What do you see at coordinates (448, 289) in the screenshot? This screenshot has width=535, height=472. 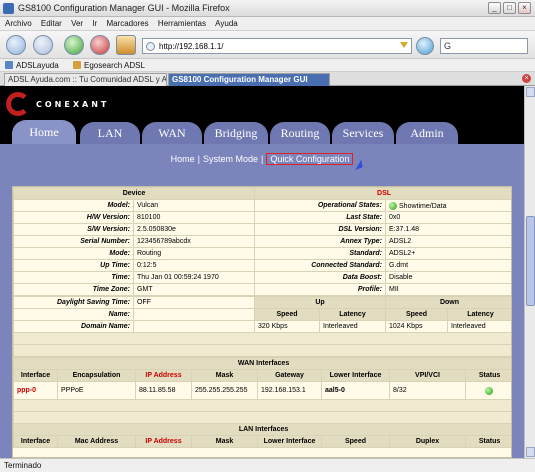 I see `dsl-value: MII` at bounding box center [448, 289].